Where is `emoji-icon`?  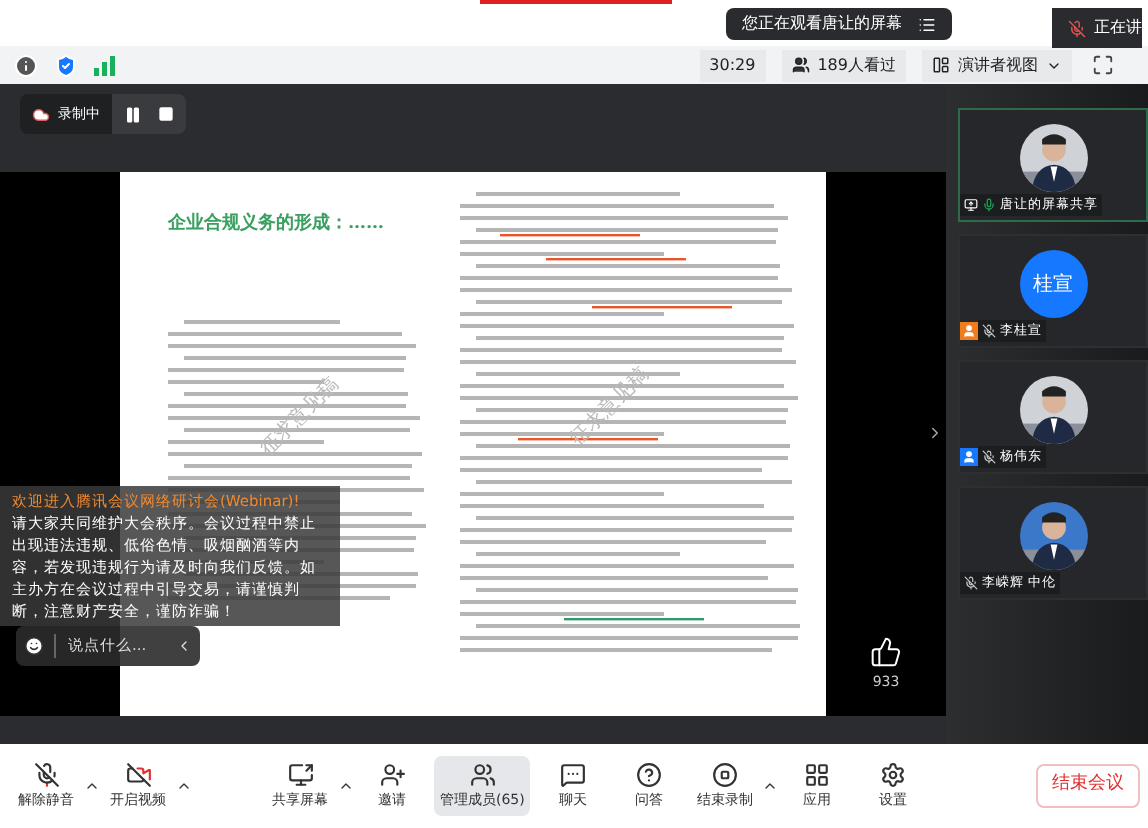 emoji-icon is located at coordinates (34, 646).